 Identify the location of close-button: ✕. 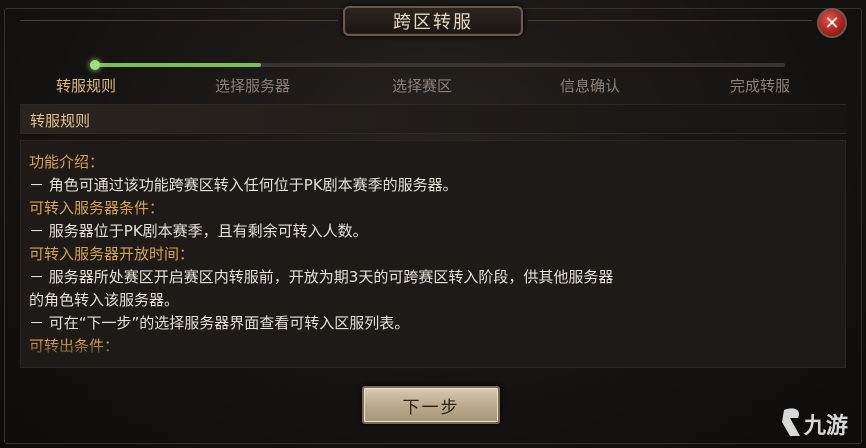
(832, 23).